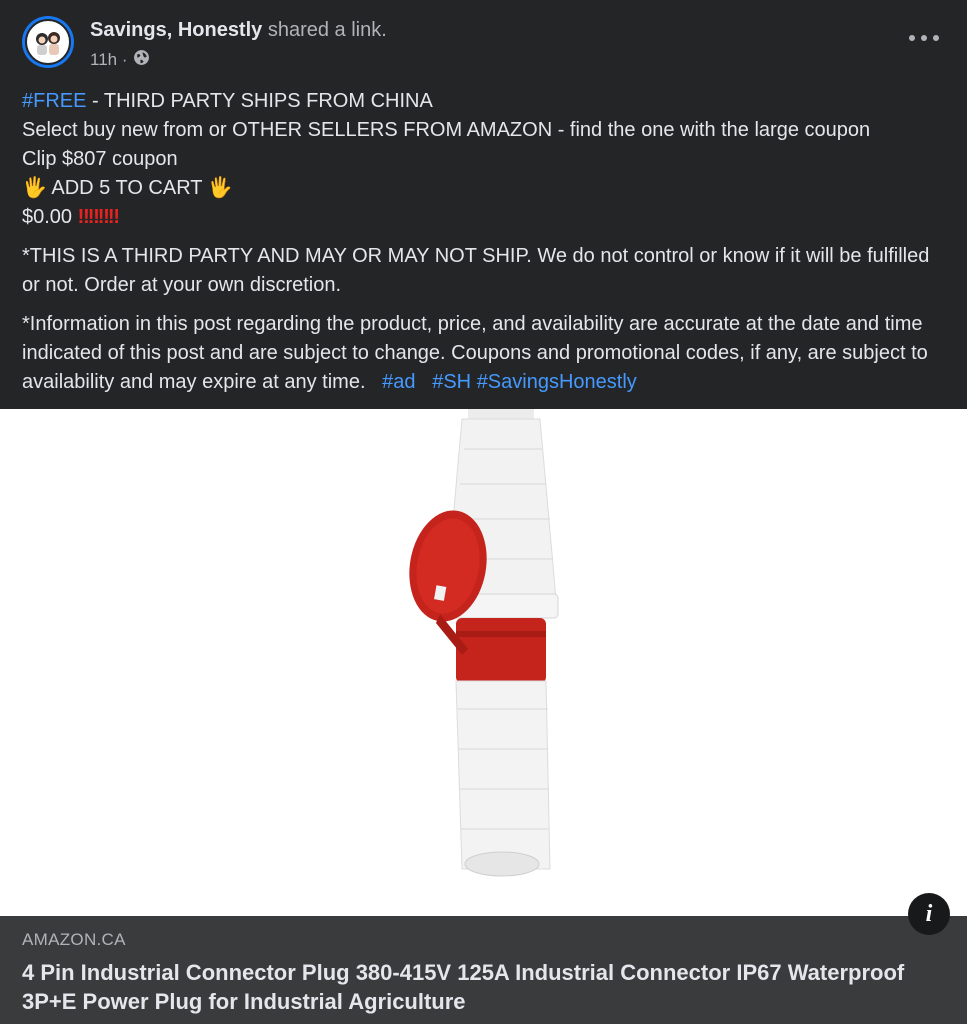 This screenshot has width=967, height=1024. Describe the element at coordinates (487, 188) in the screenshot. I see `post-line-4: 🖐 ADD 5 TO CART 🖐` at that location.